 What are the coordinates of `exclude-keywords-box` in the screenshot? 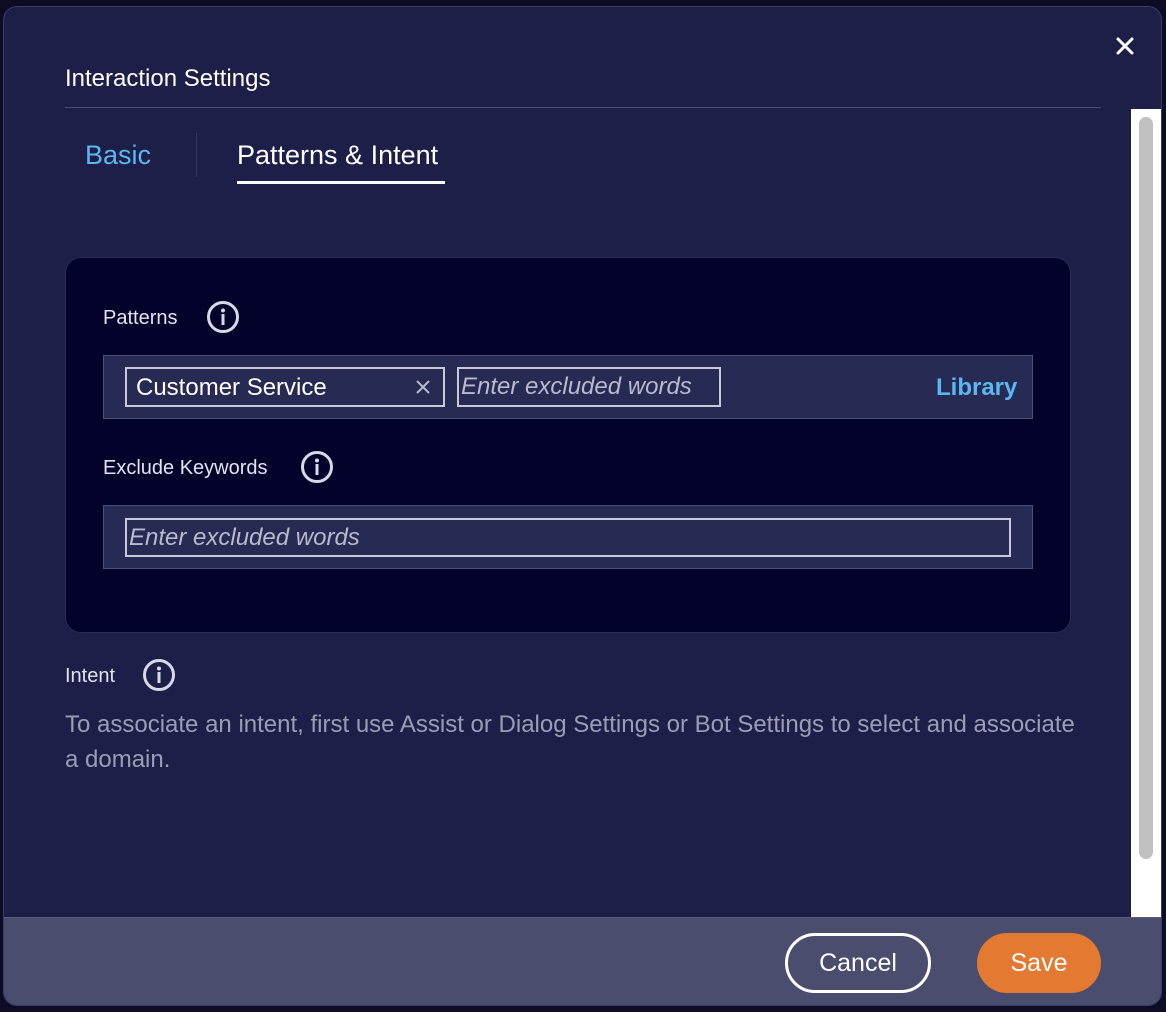 It's located at (568, 537).